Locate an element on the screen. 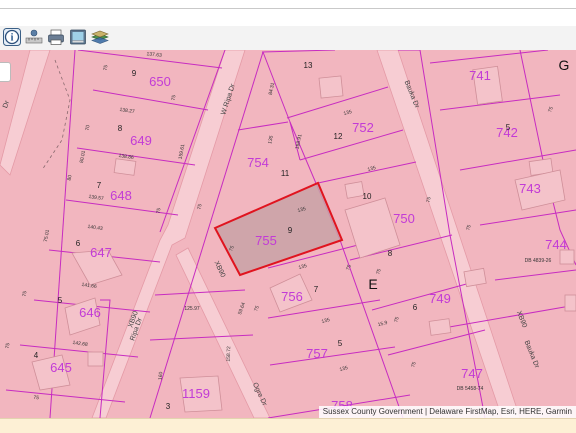 This screenshot has width=576, height=433. parcel-number-label: 646 is located at coordinates (90, 312).